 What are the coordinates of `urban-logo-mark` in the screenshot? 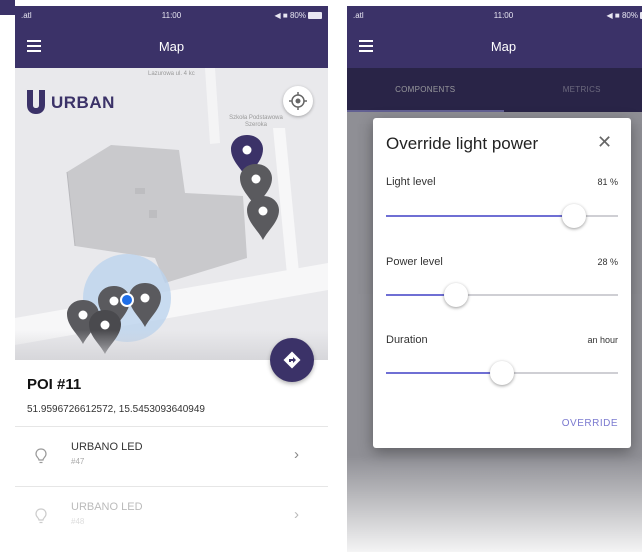 It's located at (36, 102).